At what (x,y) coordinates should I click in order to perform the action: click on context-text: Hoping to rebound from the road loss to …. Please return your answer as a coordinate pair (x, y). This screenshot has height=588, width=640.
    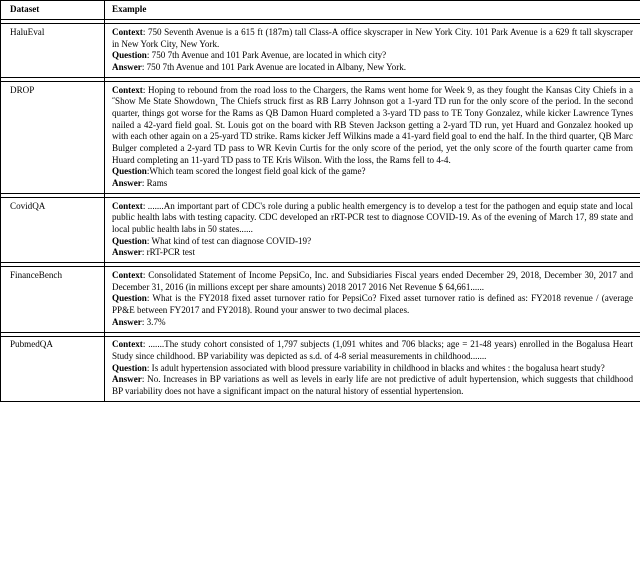
    Looking at the image, I should click on (372, 124).